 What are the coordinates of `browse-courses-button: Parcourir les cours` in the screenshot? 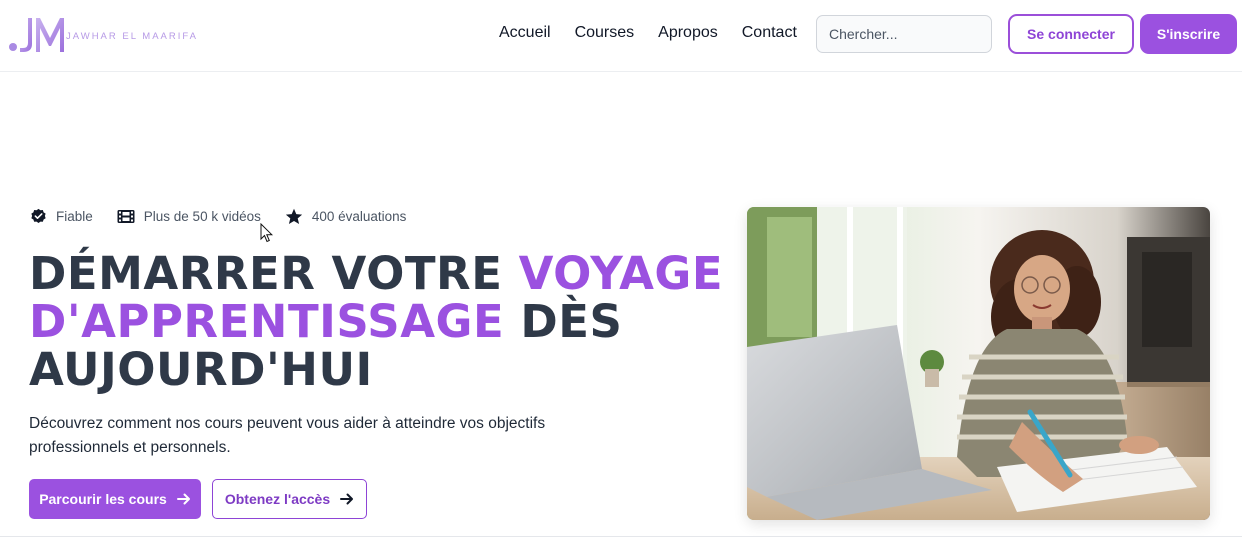 It's located at (115, 499).